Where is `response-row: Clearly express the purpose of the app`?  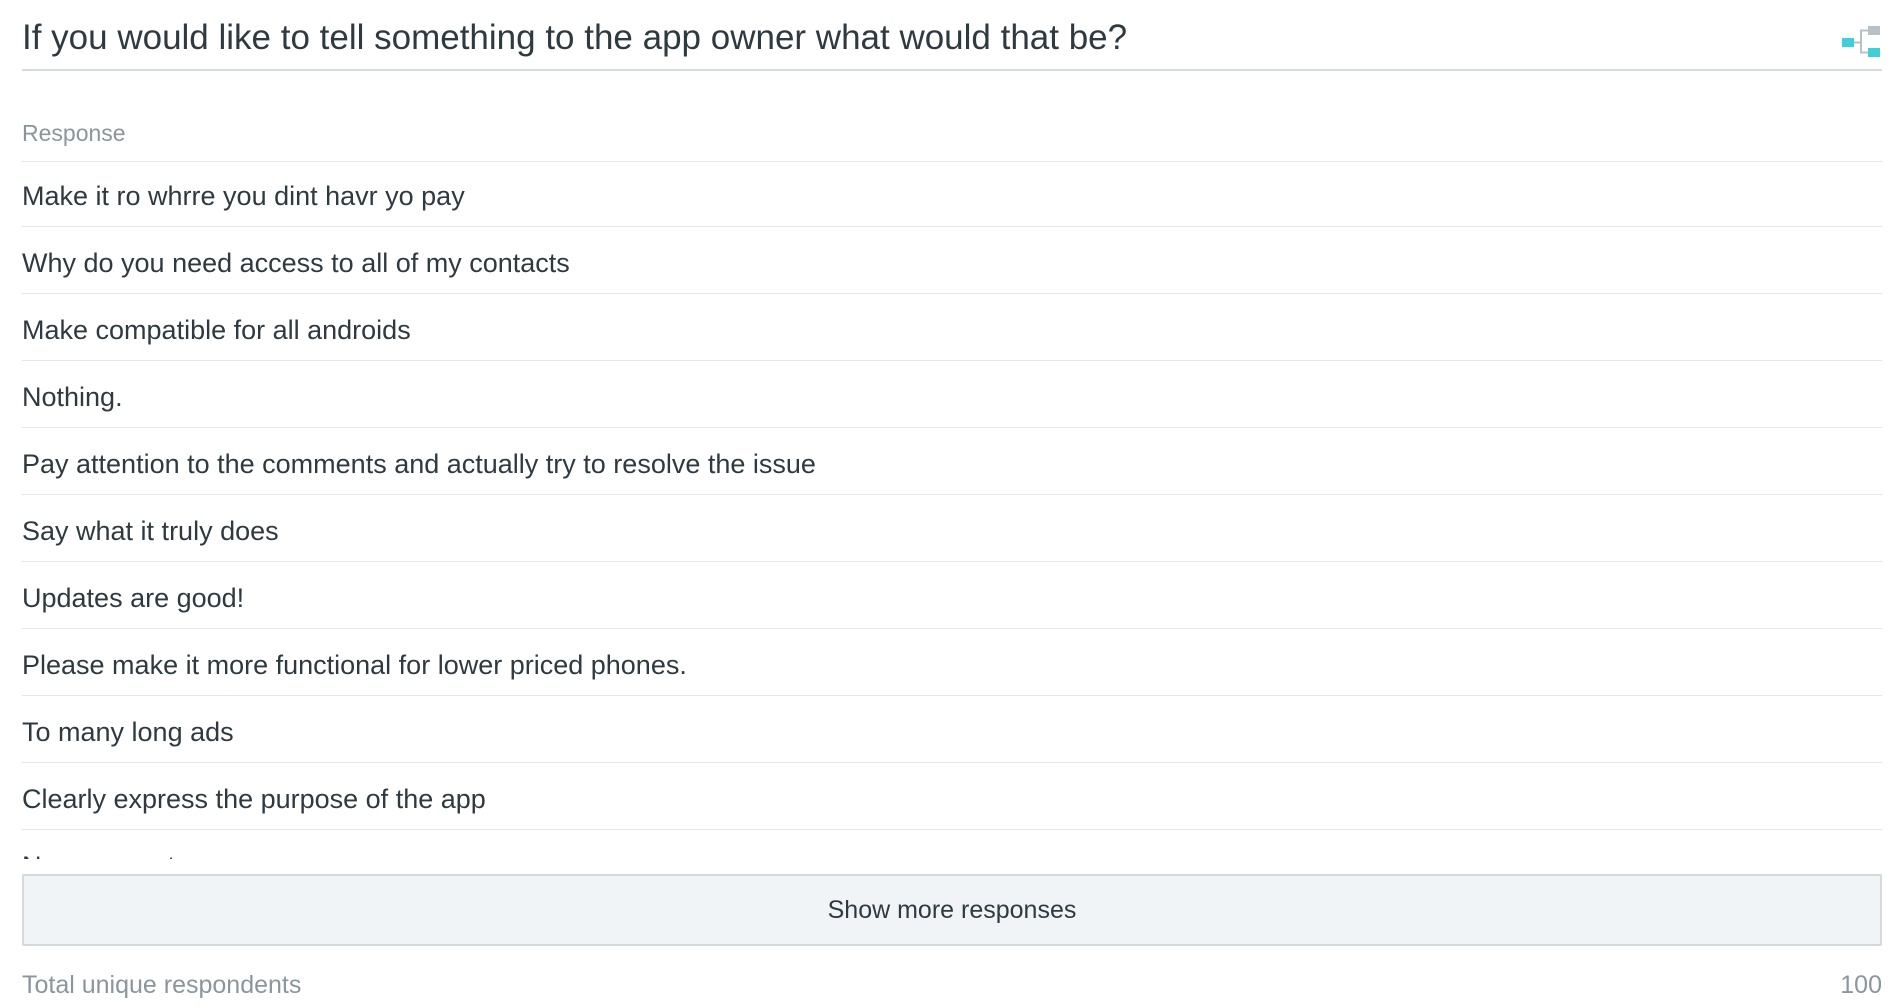 response-row: Clearly express the purpose of the app is located at coordinates (952, 796).